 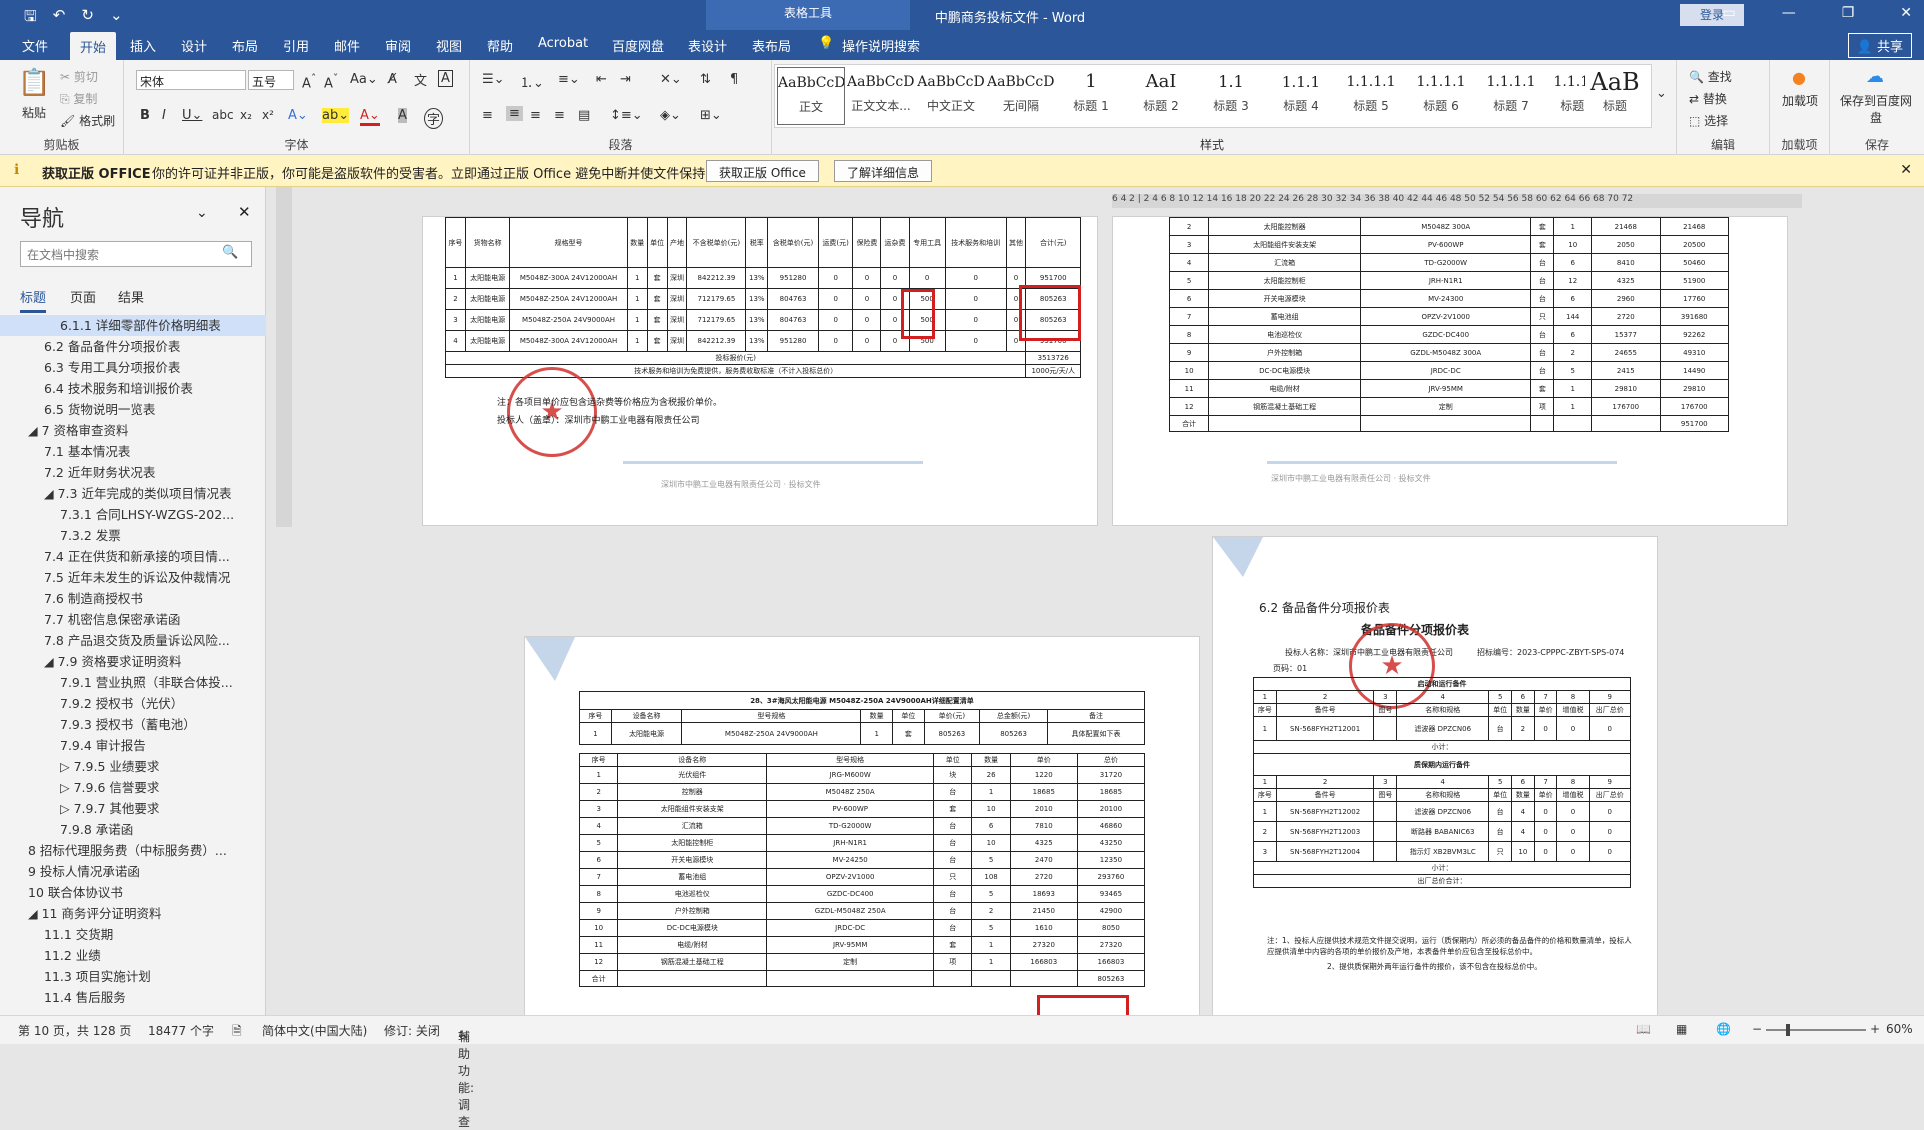 I want to click on highlight-icon: ab⌄, so click(x=336, y=115).